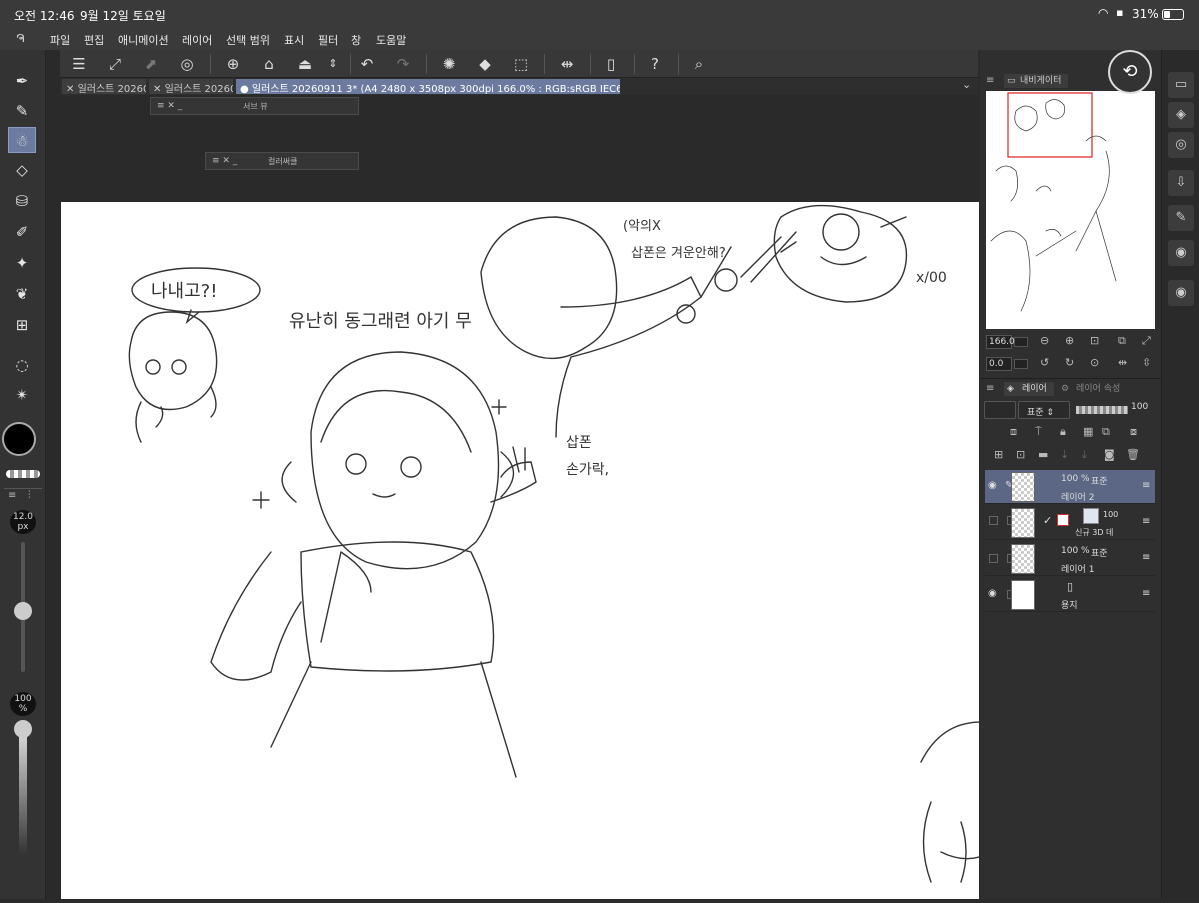 Image resolution: width=1199 pixels, height=903 pixels. What do you see at coordinates (1090, 389) in the screenshot?
I see `tab-layer-properties: ⚙ 레이어 속성` at bounding box center [1090, 389].